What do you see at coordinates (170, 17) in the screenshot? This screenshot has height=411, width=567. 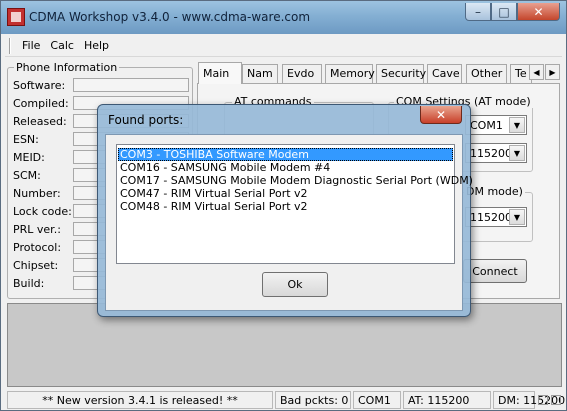 I see `window-title: CDMA Workshop v3.4.0 - www.cdma-ware.com` at bounding box center [170, 17].